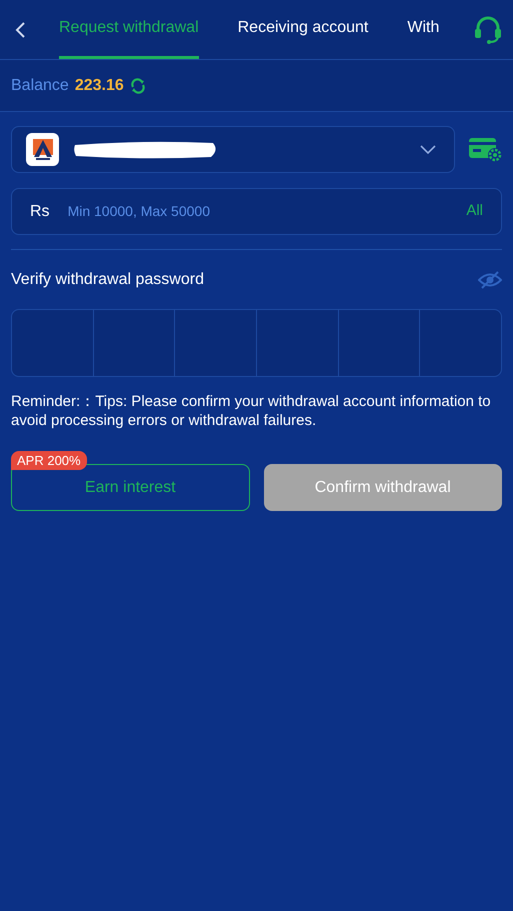 Image resolution: width=513 pixels, height=911 pixels. Describe the element at coordinates (40, 86) in the screenshot. I see `balance-label: Balance` at that location.